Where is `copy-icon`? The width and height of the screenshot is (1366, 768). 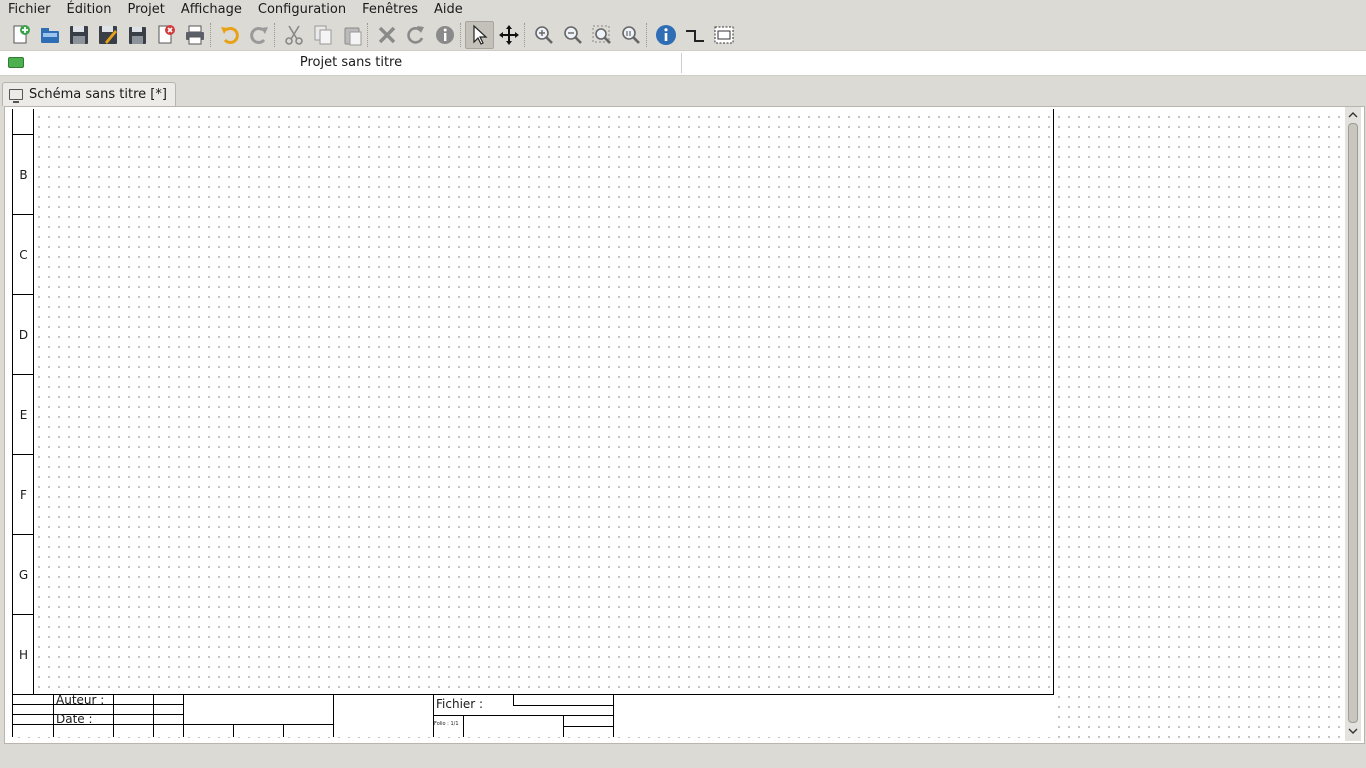 copy-icon is located at coordinates (322, 35).